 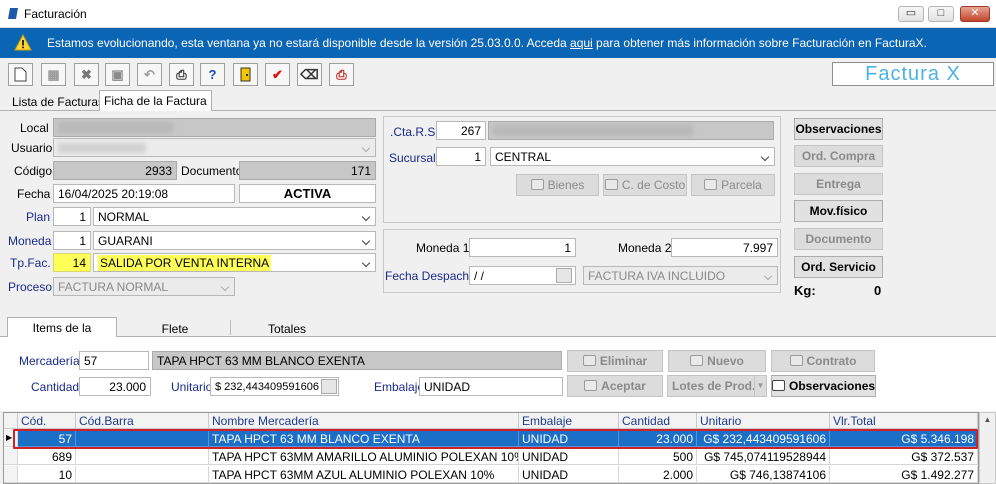 What do you see at coordinates (181, 74) in the screenshot?
I see `print-button: ⎙` at bounding box center [181, 74].